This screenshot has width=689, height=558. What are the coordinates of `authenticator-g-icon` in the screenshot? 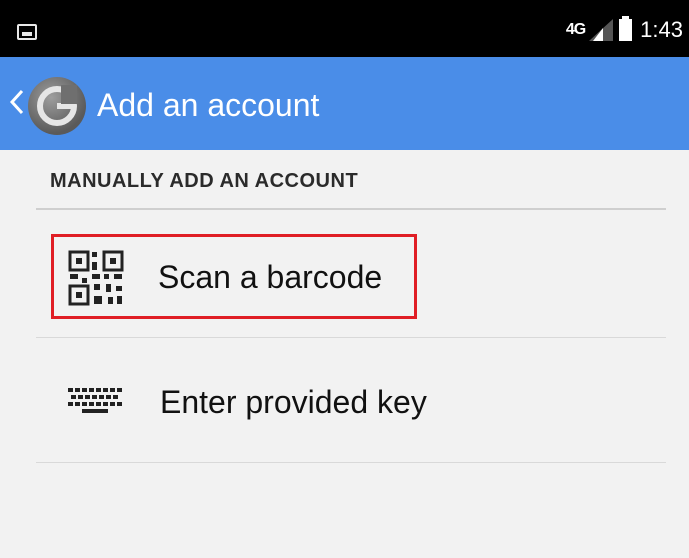 It's located at (57, 105).